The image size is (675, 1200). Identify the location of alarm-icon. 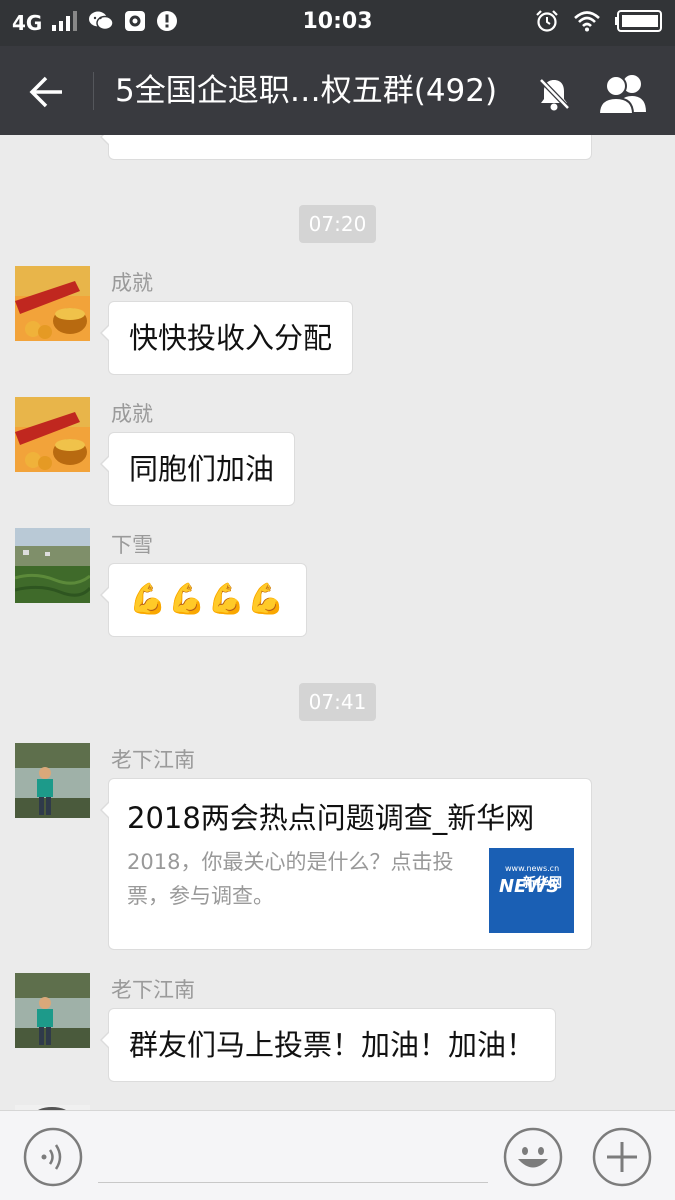
(547, 23).